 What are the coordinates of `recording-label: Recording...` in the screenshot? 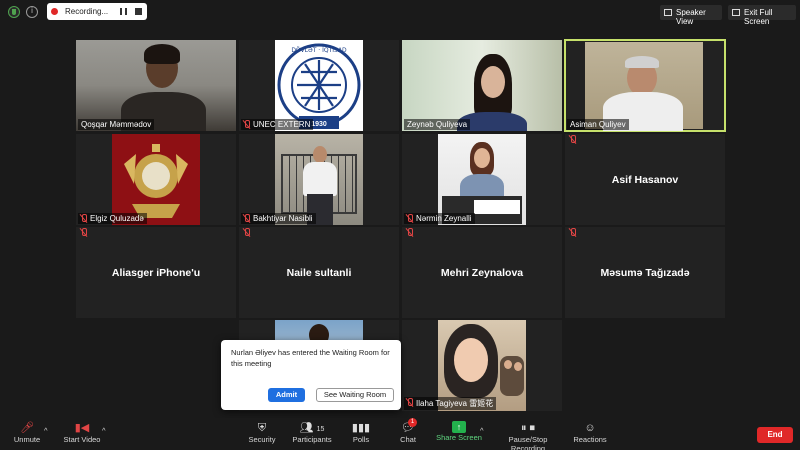 It's located at (87, 11).